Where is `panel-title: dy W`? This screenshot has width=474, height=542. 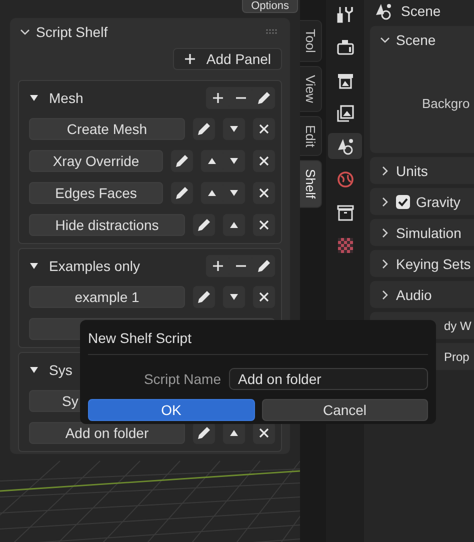
panel-title: dy W is located at coordinates (458, 325).